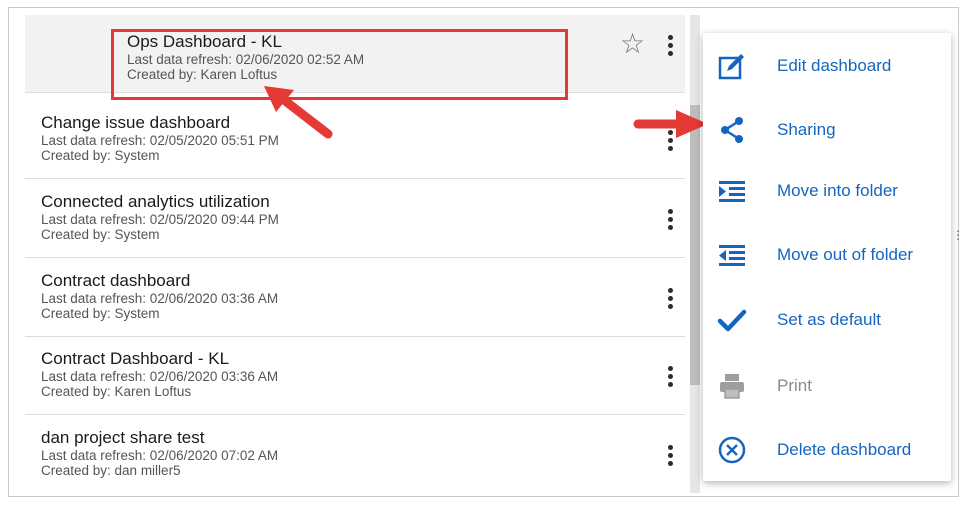 This screenshot has width=968, height=508. I want to click on menu-item-delete-dashboard: Delete dashboard, so click(827, 450).